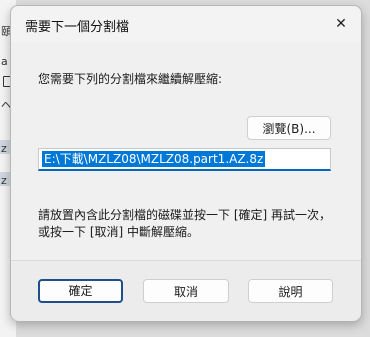 Image resolution: width=370 pixels, height=337 pixels. What do you see at coordinates (290, 291) in the screenshot?
I see `help-button: 說明` at bounding box center [290, 291].